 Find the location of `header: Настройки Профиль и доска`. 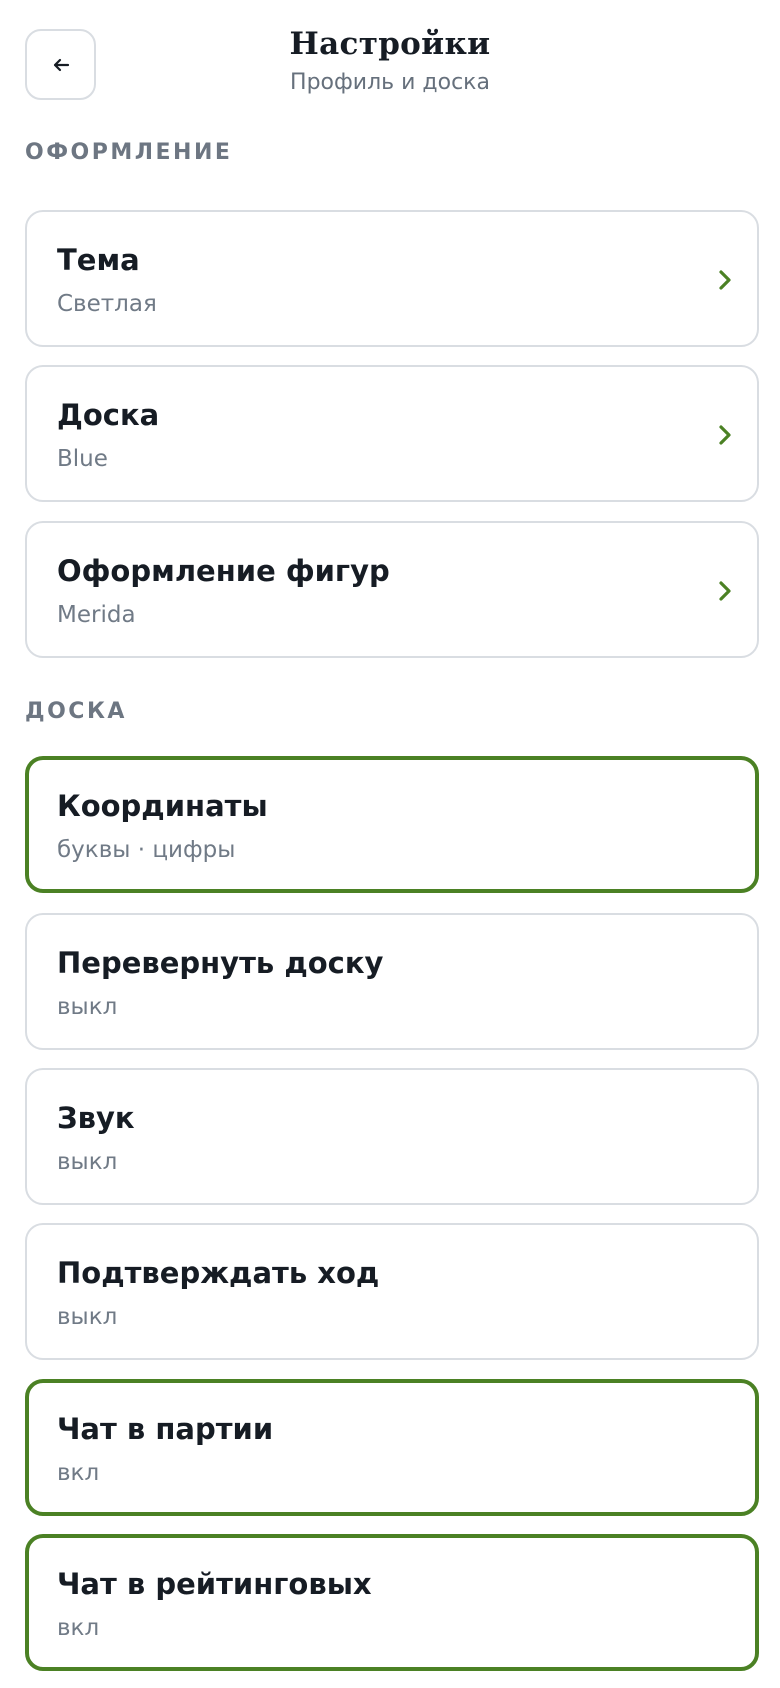

header: Настройки Профиль и доска is located at coordinates (390, 60).